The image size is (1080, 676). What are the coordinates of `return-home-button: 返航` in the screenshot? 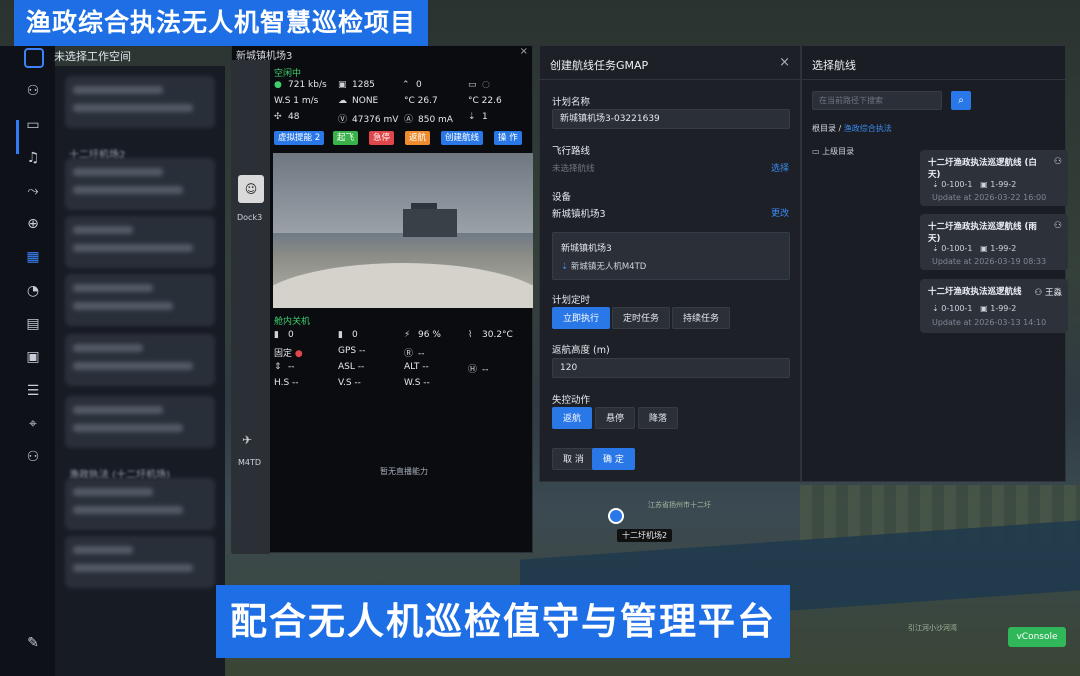 It's located at (418, 138).